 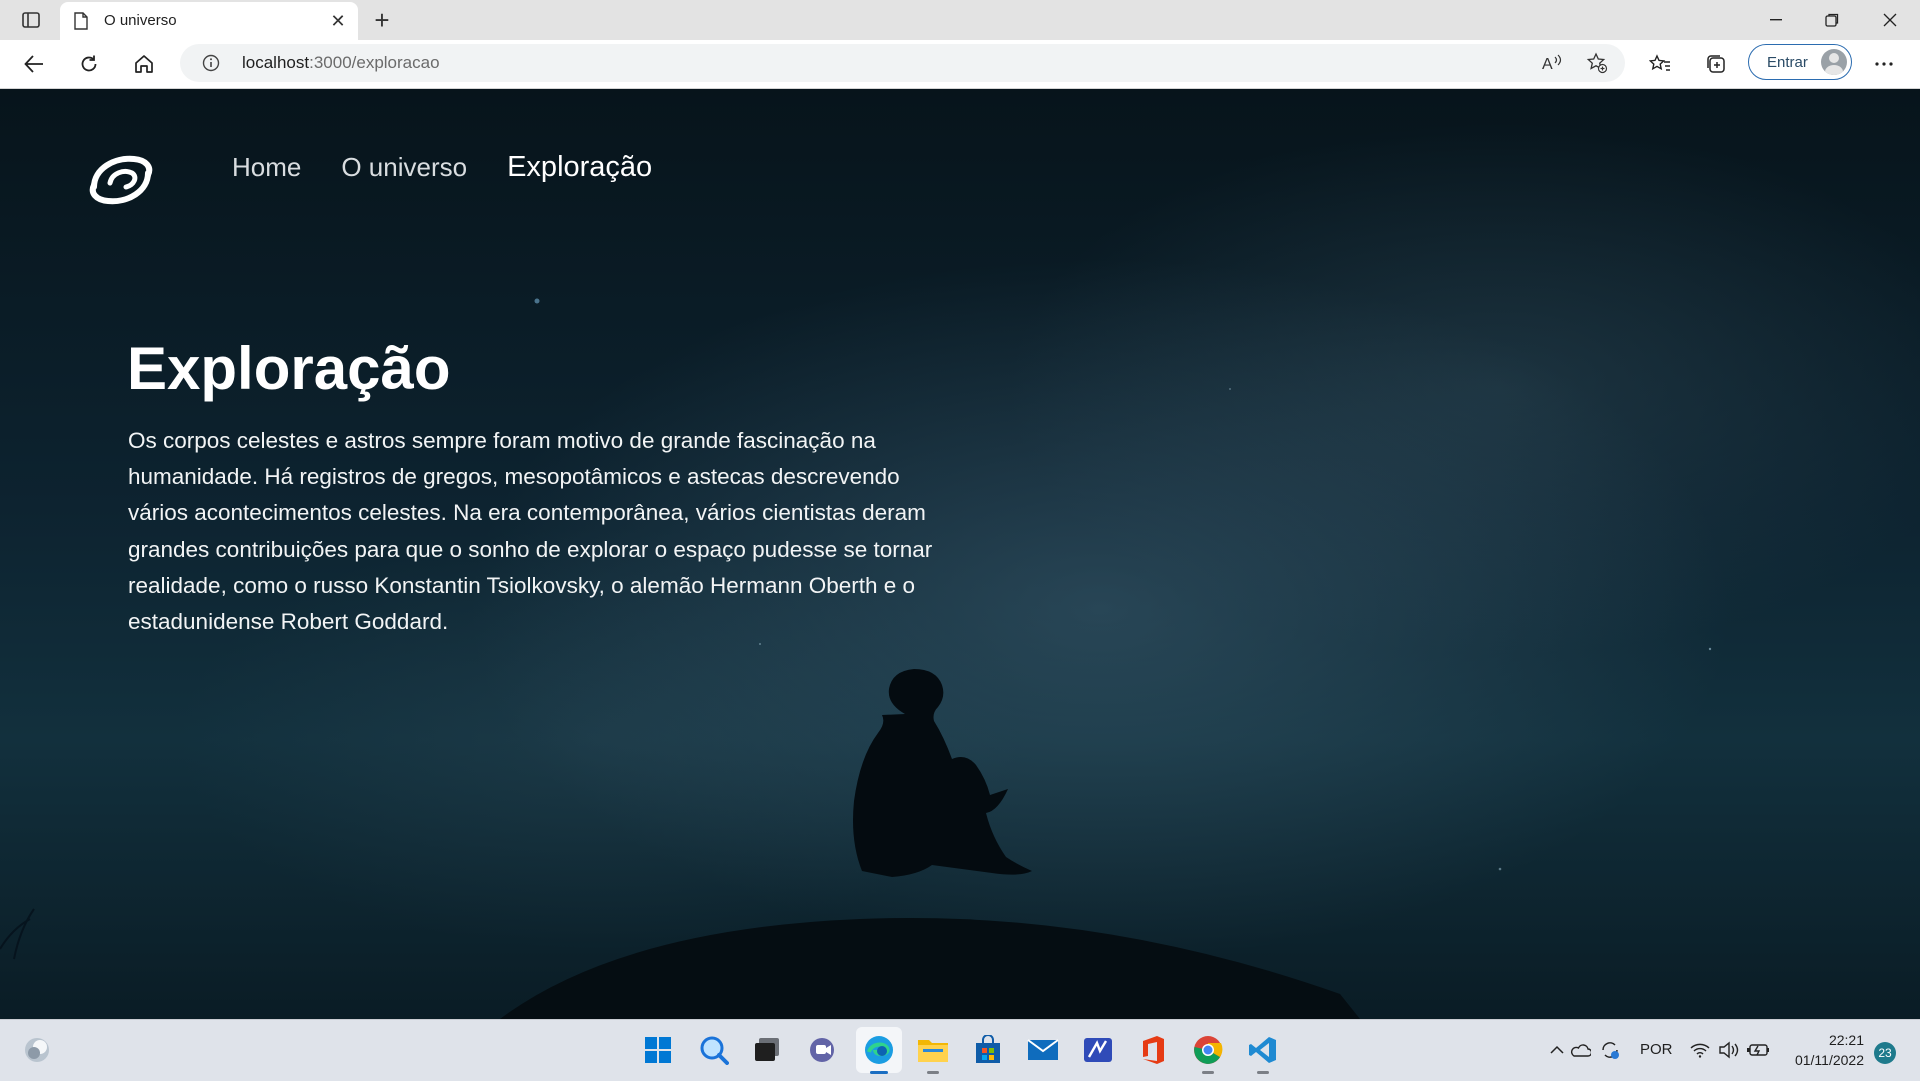 What do you see at coordinates (140, 20) in the screenshot?
I see `tab-title: O universo` at bounding box center [140, 20].